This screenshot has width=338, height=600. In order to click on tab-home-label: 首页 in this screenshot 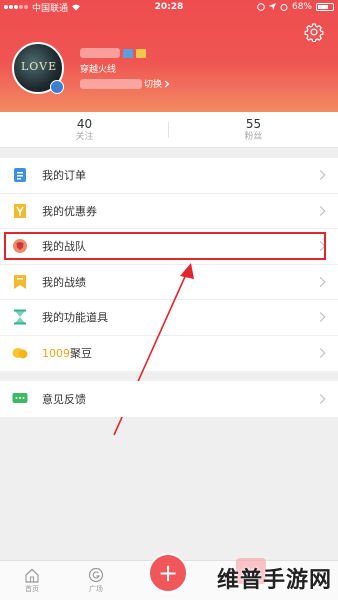, I will do `click(32, 588)`.